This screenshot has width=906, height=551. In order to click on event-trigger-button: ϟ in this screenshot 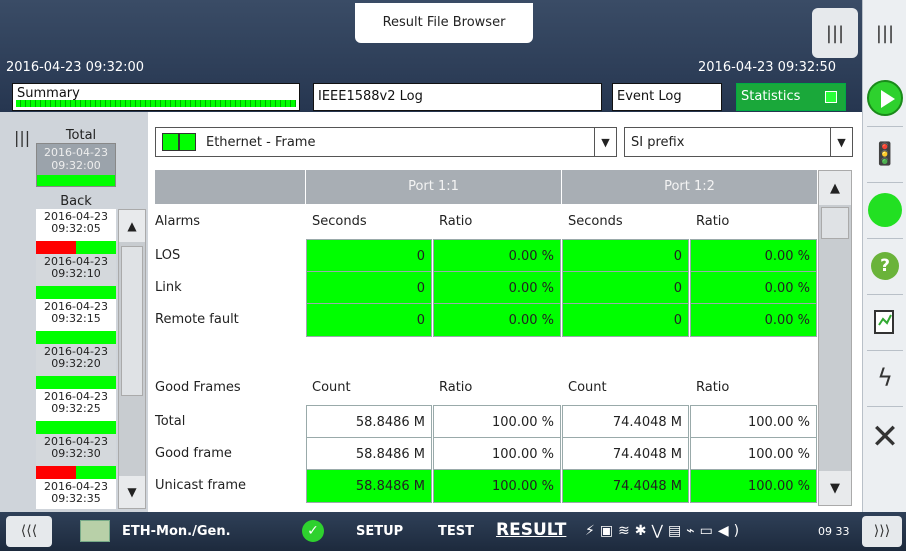, I will do `click(884, 378)`.